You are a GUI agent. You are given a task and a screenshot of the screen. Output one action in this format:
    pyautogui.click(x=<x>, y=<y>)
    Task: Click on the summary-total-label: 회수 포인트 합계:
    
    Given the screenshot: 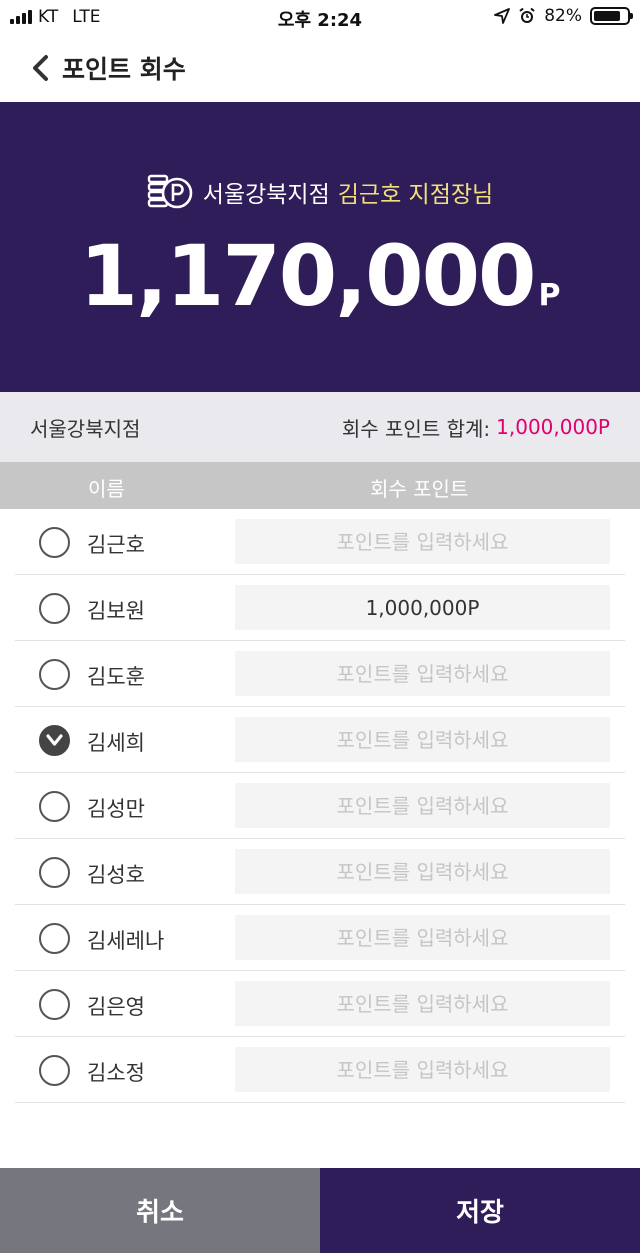 What is the action you would take?
    pyautogui.click(x=416, y=428)
    